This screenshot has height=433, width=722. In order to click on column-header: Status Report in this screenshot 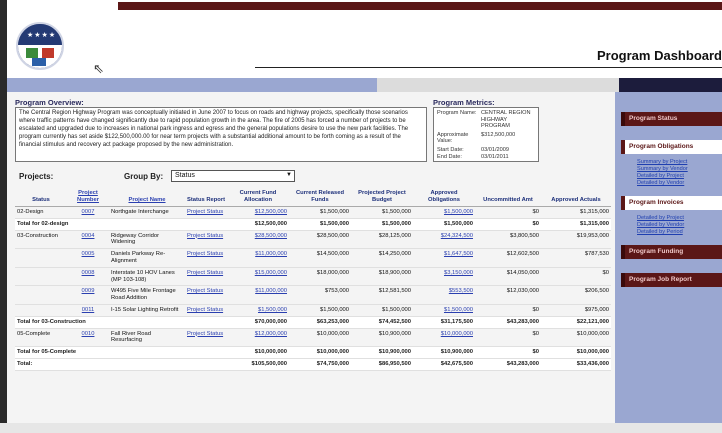, I will do `click(206, 197)`.